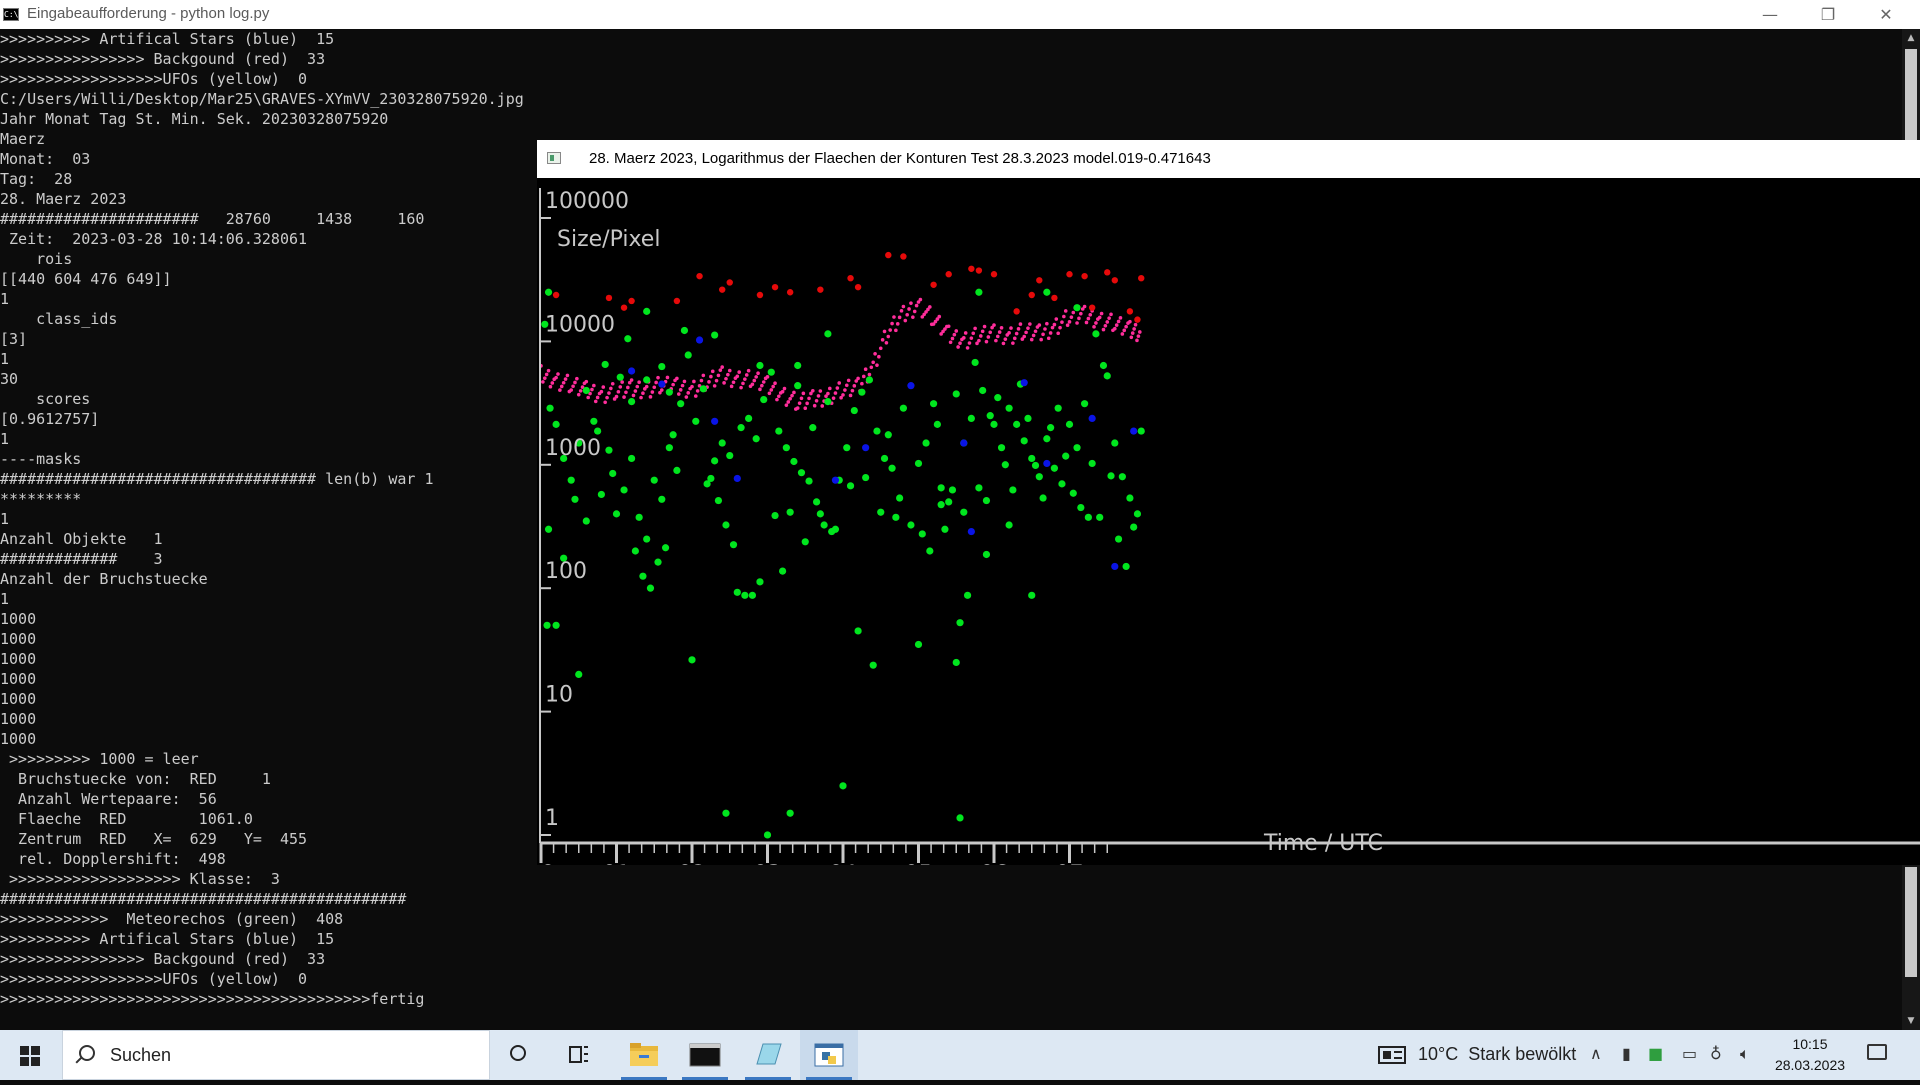  I want to click on terminal-icon, so click(705, 1055).